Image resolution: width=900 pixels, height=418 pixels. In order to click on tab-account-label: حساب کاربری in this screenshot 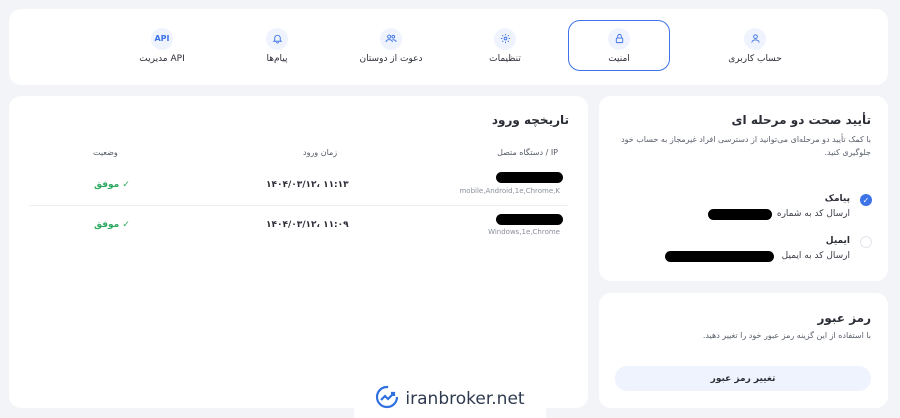, I will do `click(755, 58)`.